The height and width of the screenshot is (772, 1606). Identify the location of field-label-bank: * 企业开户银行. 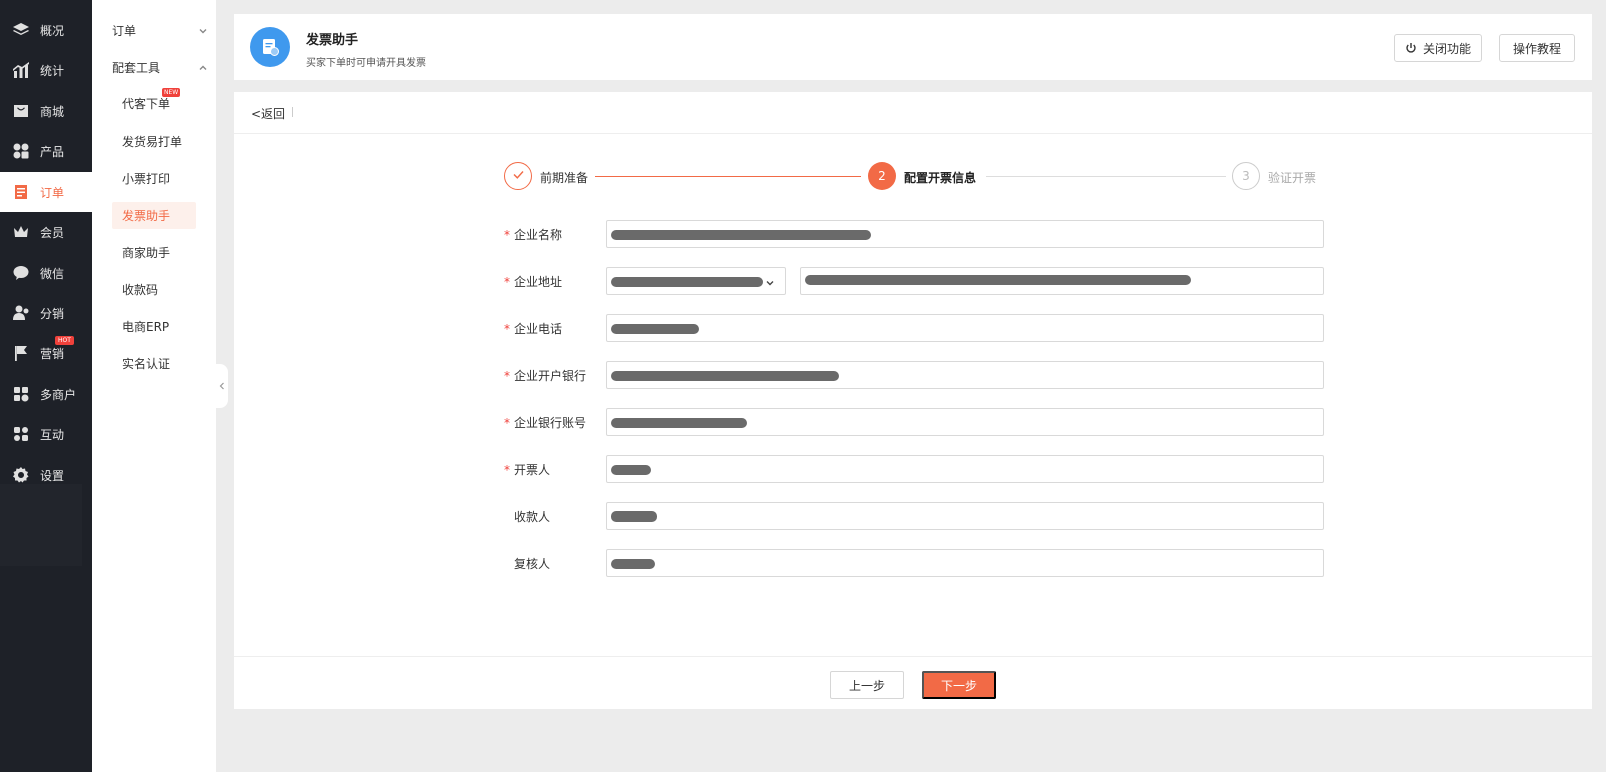
(545, 376).